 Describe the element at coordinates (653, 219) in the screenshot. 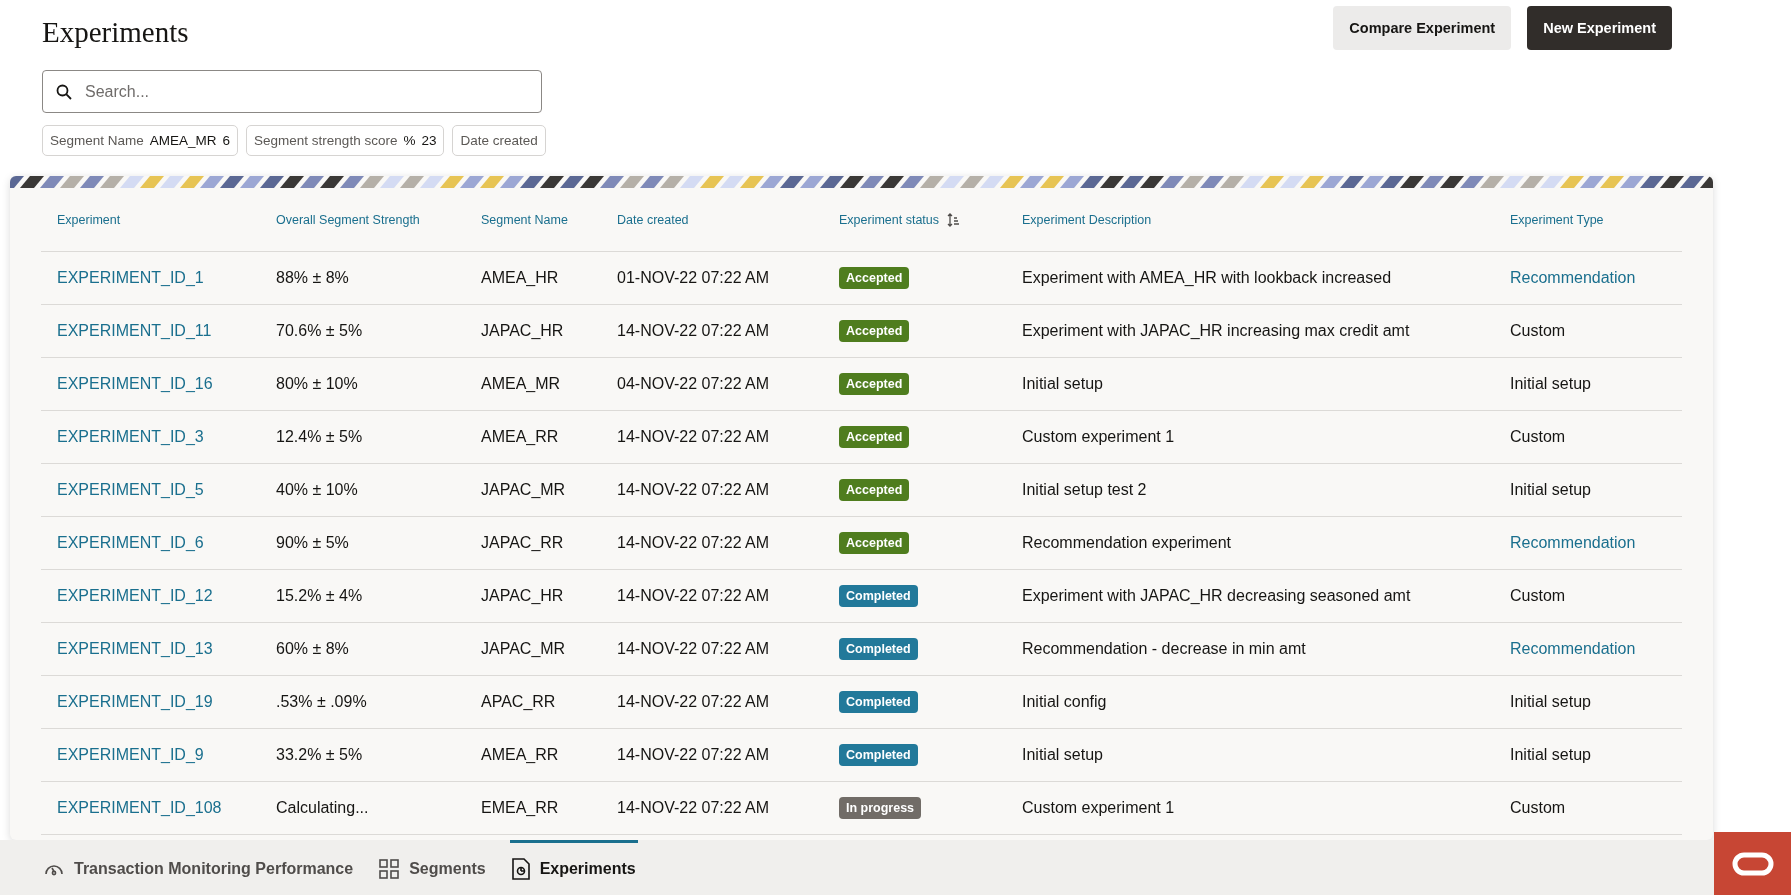

I see `column-header: Date created` at that location.